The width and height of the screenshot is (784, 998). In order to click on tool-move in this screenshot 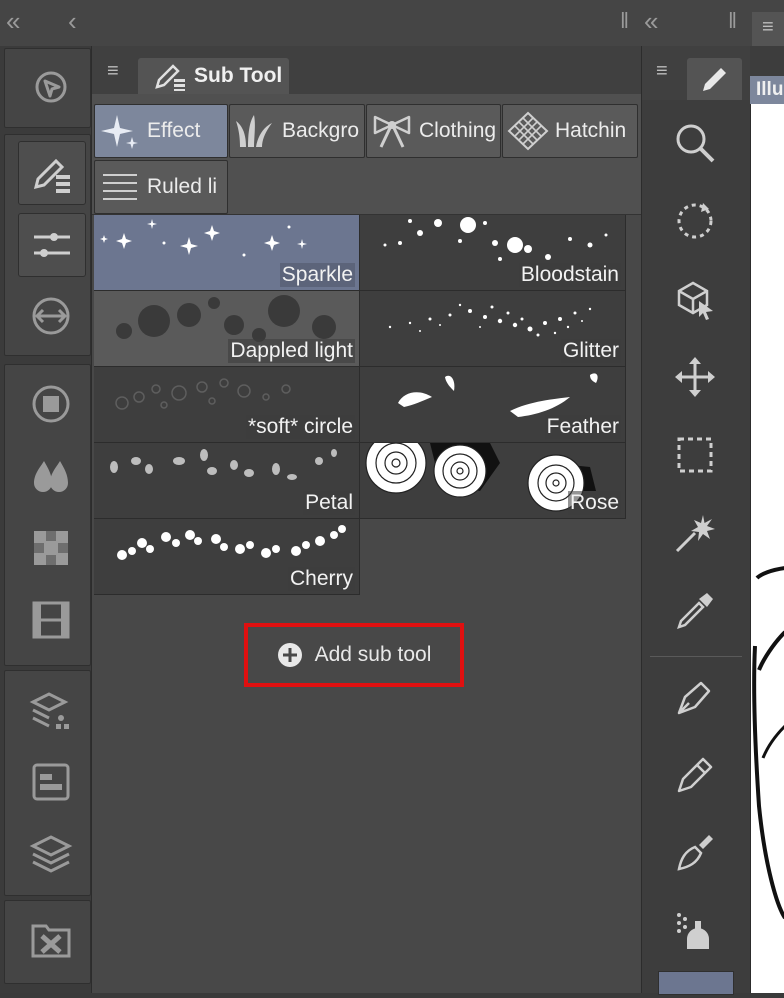, I will do `click(695, 377)`.